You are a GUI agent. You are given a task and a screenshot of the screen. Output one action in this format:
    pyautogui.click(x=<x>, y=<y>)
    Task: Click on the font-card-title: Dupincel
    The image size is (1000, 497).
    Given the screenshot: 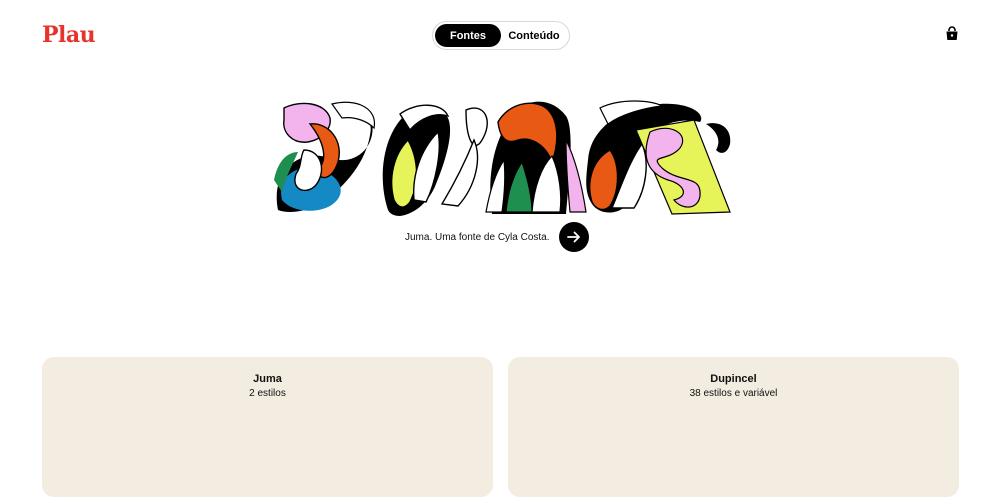 What is the action you would take?
    pyautogui.click(x=733, y=379)
    